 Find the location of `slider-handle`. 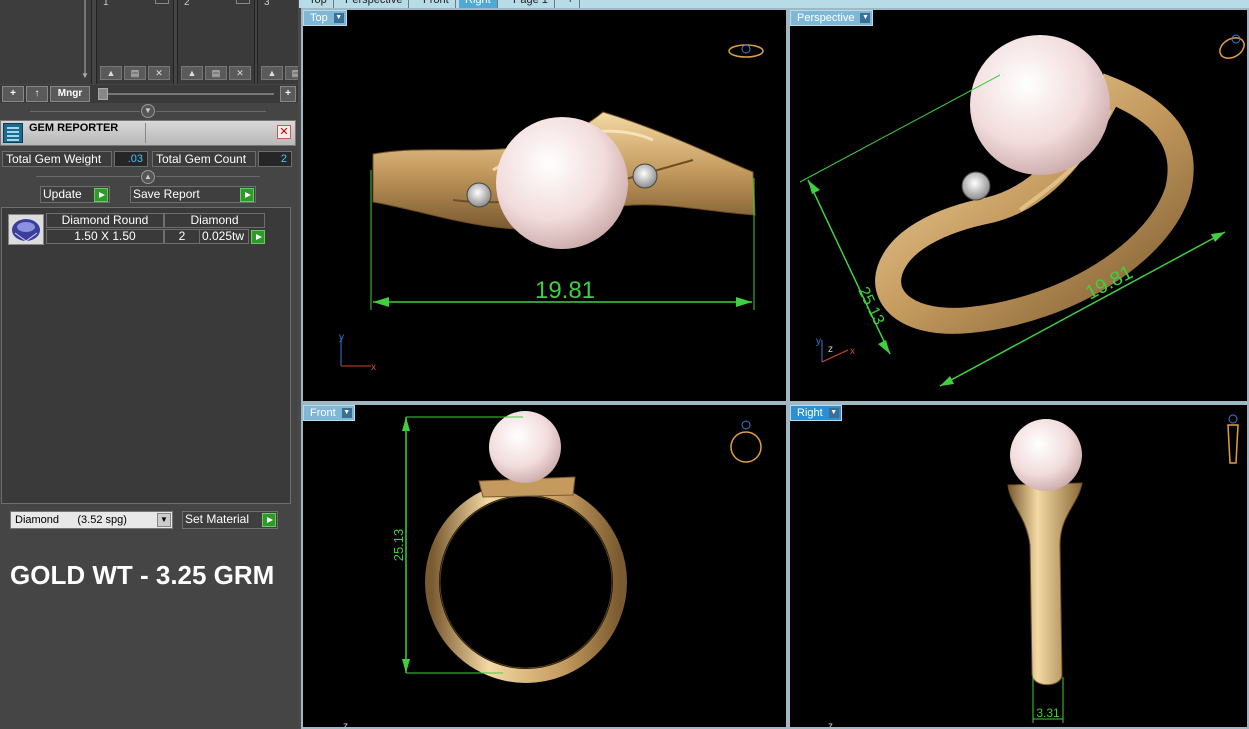

slider-handle is located at coordinates (103, 94).